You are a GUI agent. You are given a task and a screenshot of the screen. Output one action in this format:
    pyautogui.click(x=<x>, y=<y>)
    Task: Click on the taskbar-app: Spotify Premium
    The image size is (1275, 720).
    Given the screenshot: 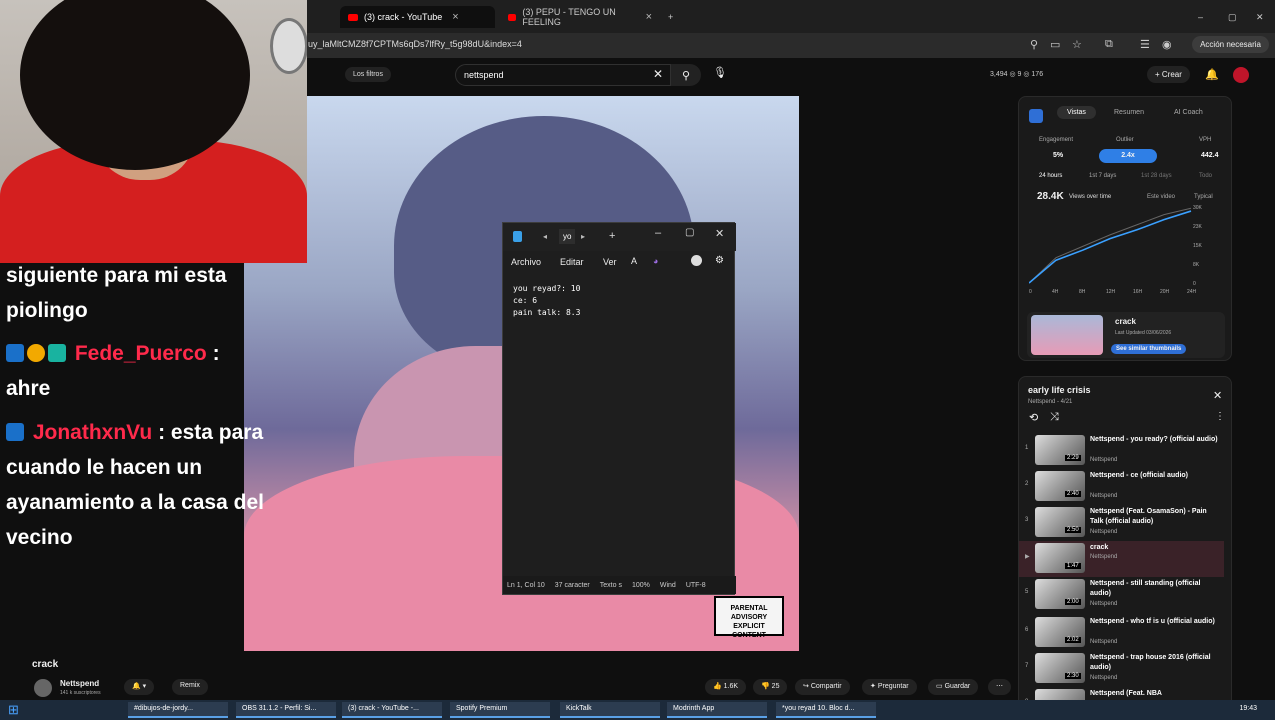 What is the action you would take?
    pyautogui.click(x=500, y=710)
    